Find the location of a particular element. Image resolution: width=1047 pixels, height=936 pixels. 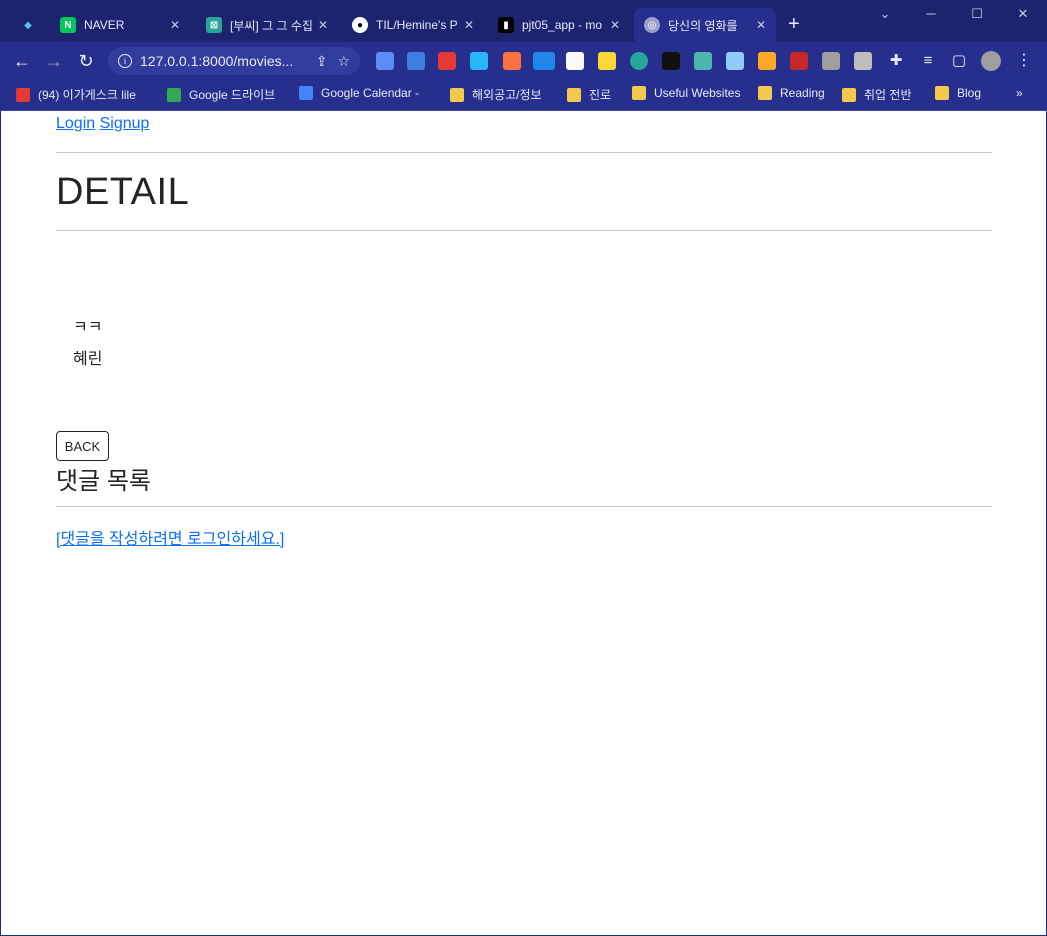

share-icon: ⇪ is located at coordinates (322, 61).